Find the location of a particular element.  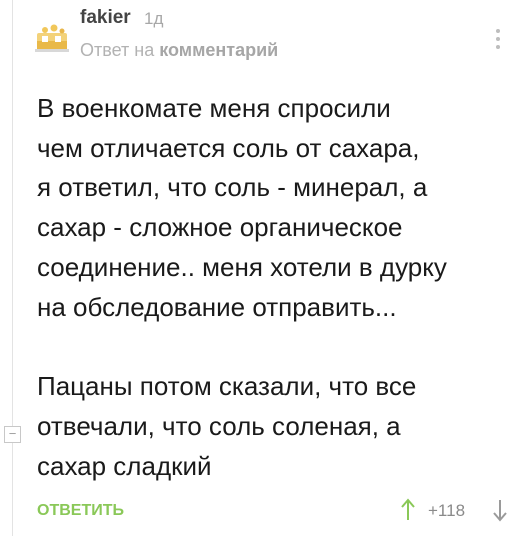

body-line: Пацаны потом сказали, что все is located at coordinates (227, 386).